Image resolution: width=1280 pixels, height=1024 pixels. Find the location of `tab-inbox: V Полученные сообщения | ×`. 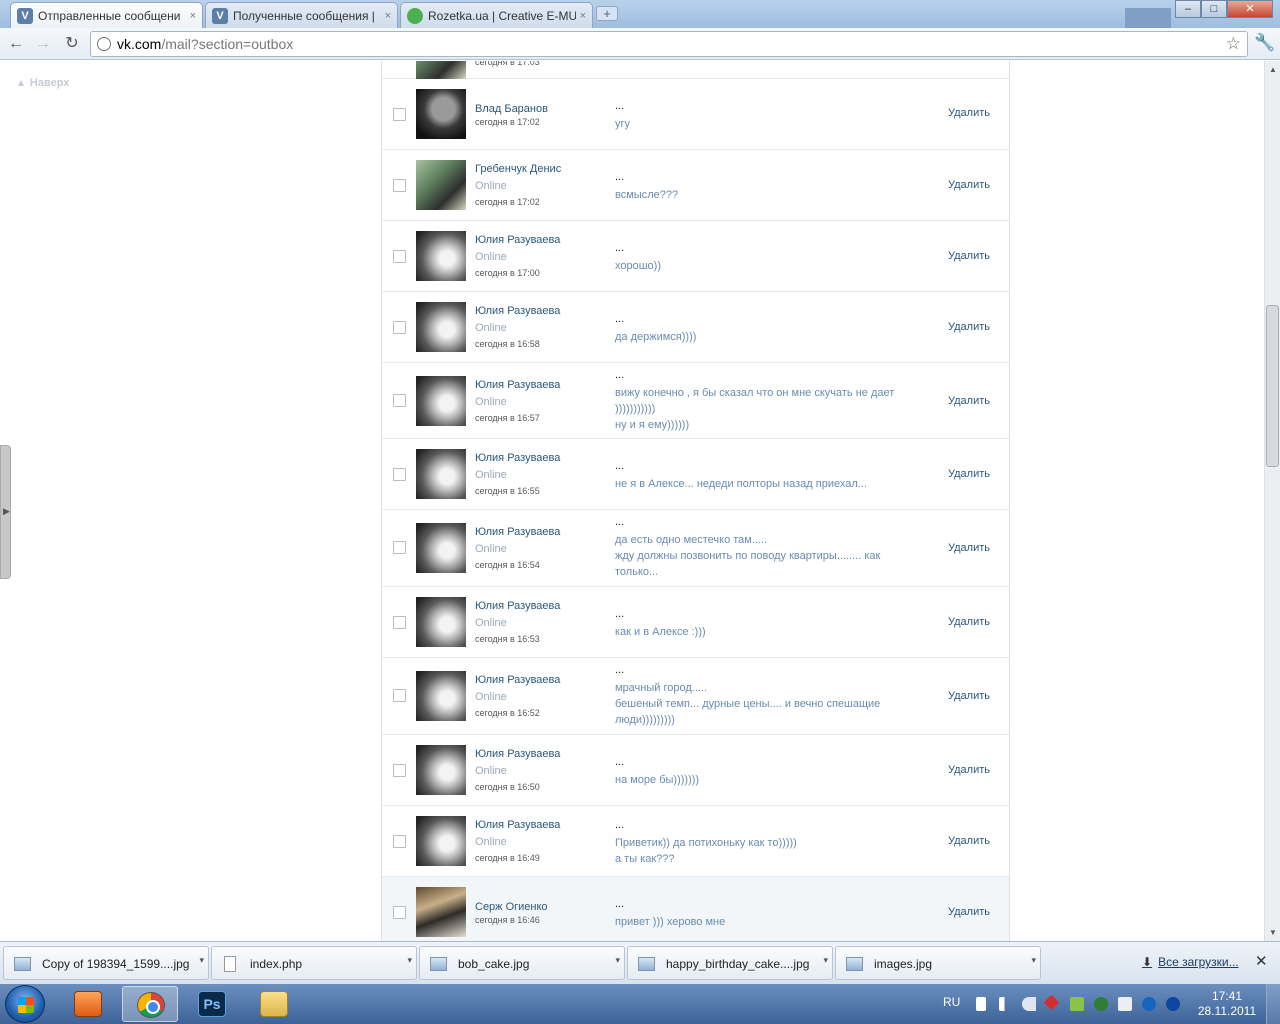

tab-inbox: V Полученные сообщения | × is located at coordinates (301, 15).